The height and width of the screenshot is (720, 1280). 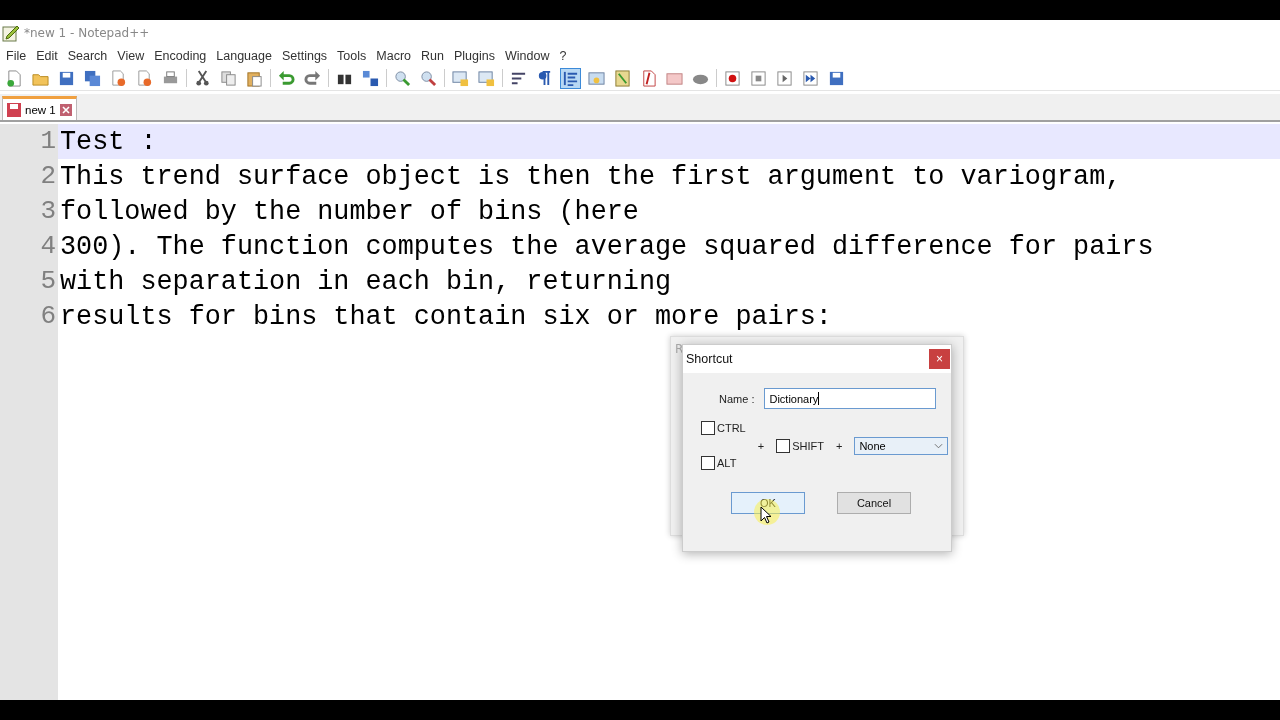 I want to click on tab-label: new 1, so click(x=40, y=109).